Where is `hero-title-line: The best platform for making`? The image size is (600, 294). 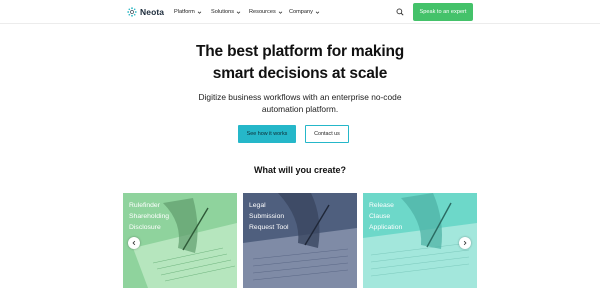 hero-title-line: The best platform for making is located at coordinates (300, 51).